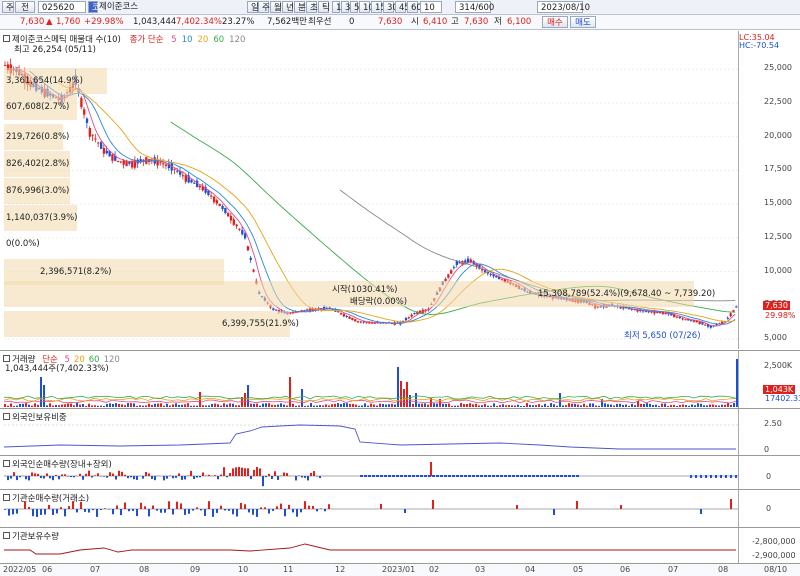 This screenshot has height=576, width=800. I want to click on data-count-input: 314/600, so click(474, 7).